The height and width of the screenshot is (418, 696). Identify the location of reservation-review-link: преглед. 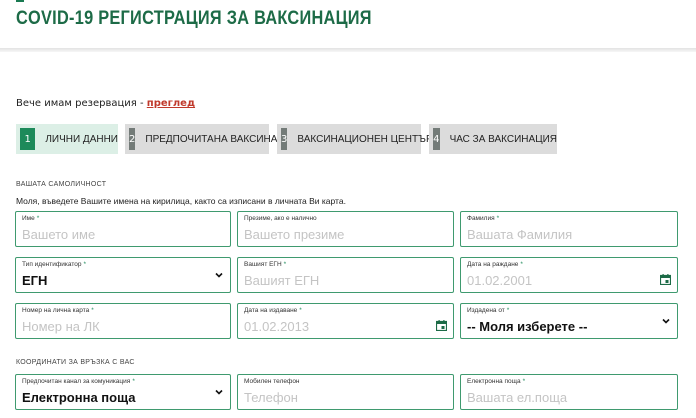
(171, 103).